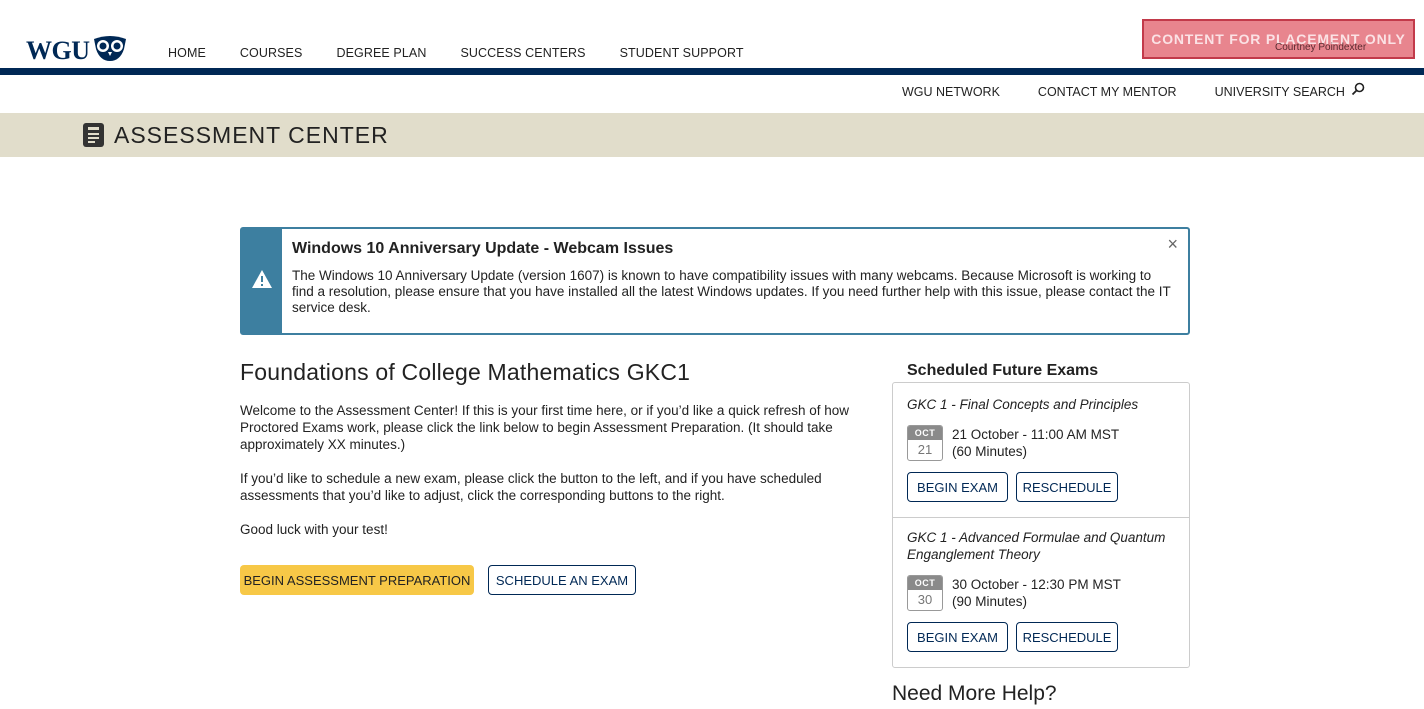 This screenshot has width=1424, height=709. Describe the element at coordinates (925, 449) in the screenshot. I see `calendar-day: 21` at that location.